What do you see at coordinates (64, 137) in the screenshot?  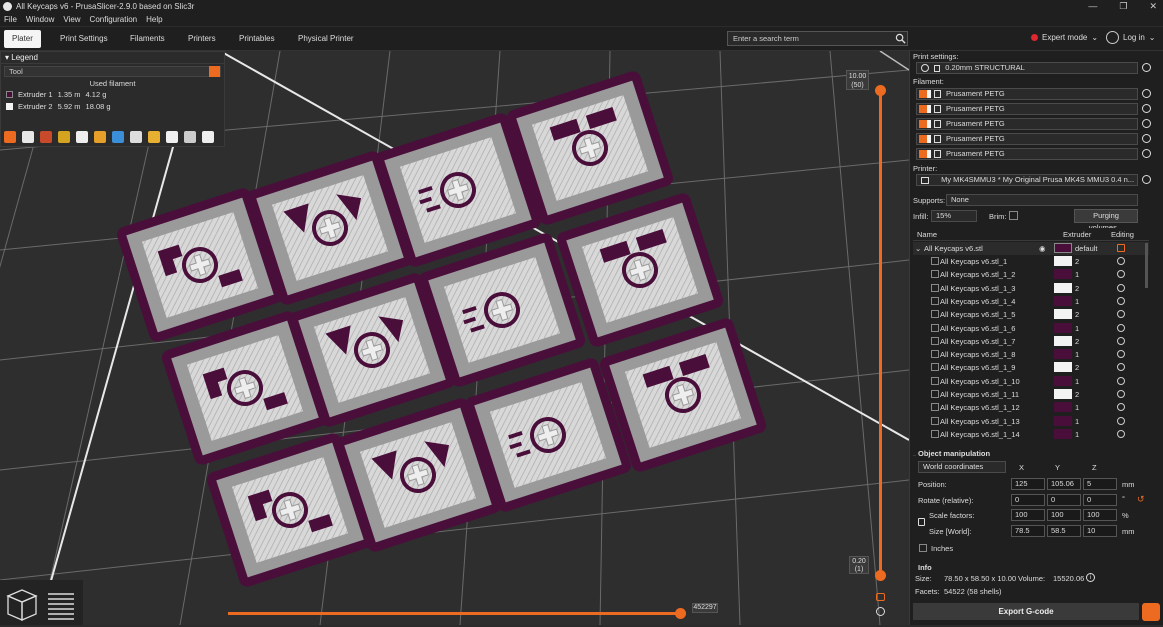 I see `deretractions-icon` at bounding box center [64, 137].